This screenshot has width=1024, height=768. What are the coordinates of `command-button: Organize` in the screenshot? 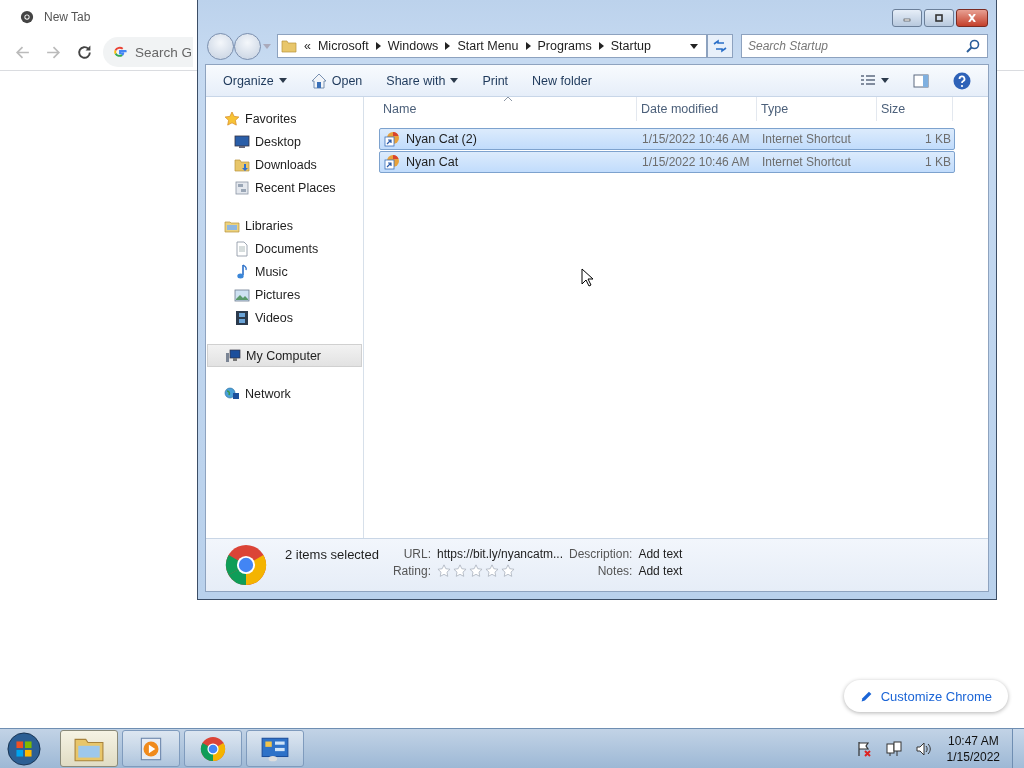 It's located at (255, 80).